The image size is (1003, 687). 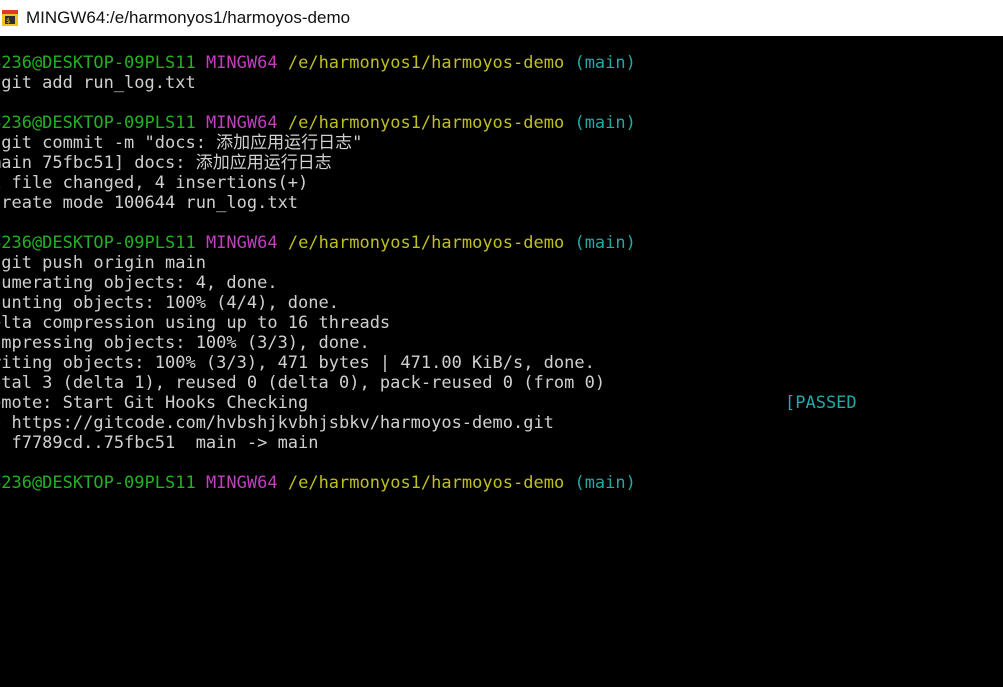 What do you see at coordinates (159, 443) in the screenshot?
I see `output-line: f7789cd..75fbc51 main -> main` at bounding box center [159, 443].